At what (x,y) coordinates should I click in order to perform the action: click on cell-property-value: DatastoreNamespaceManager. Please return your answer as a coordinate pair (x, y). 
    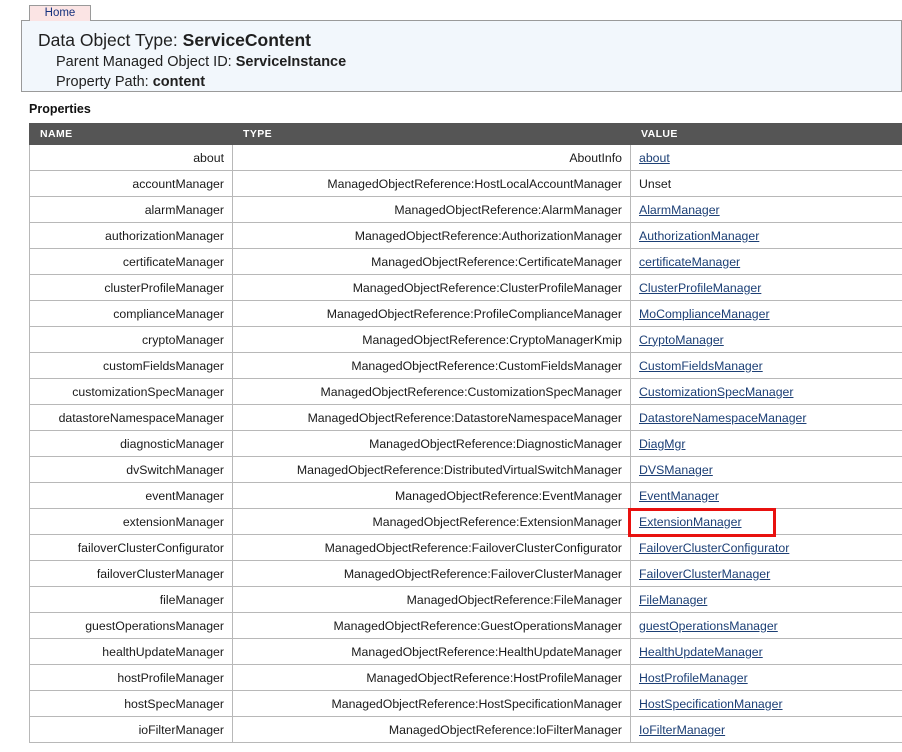
    Looking at the image, I should click on (766, 417).